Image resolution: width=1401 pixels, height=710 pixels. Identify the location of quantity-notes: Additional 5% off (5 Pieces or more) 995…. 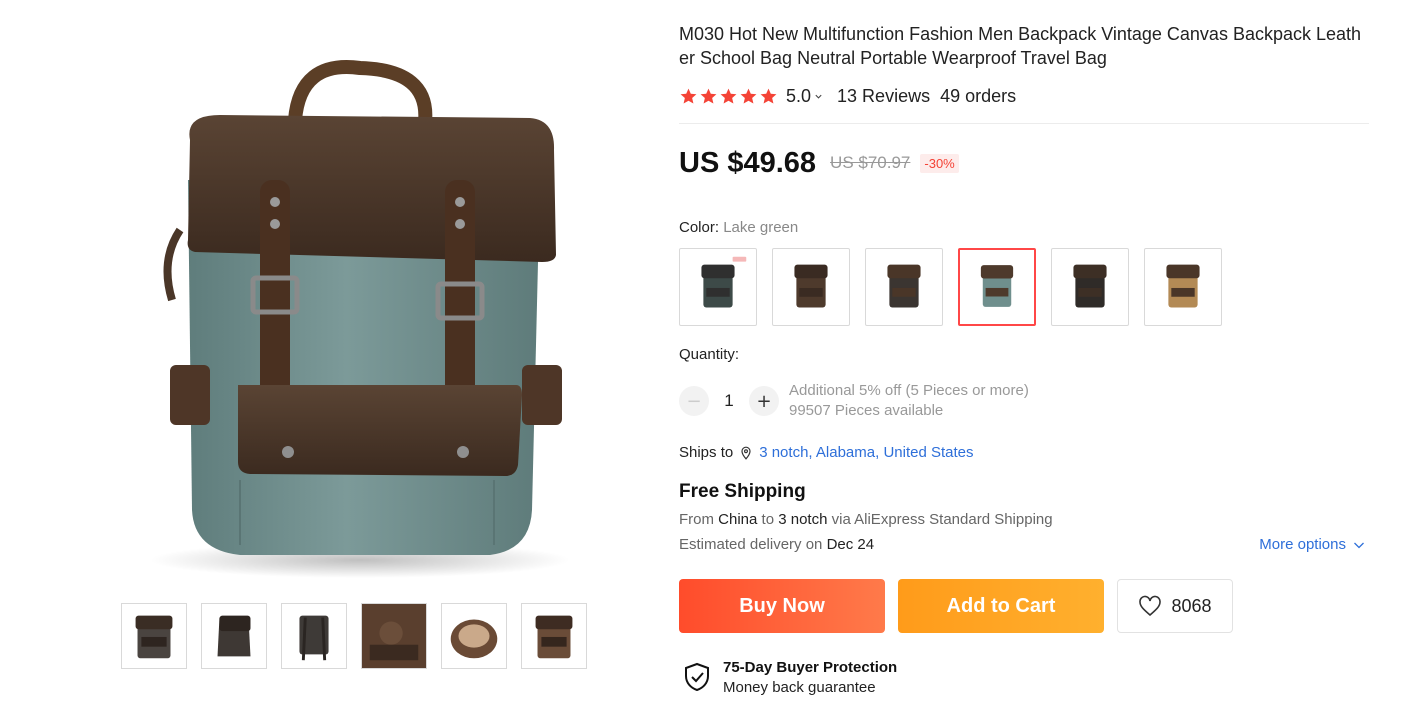
(909, 401).